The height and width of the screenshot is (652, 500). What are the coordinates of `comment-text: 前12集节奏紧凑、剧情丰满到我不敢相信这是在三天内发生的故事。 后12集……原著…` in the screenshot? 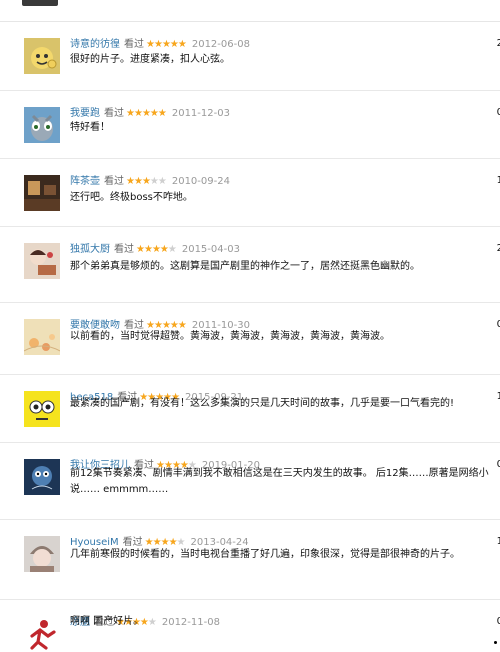 It's located at (279, 481).